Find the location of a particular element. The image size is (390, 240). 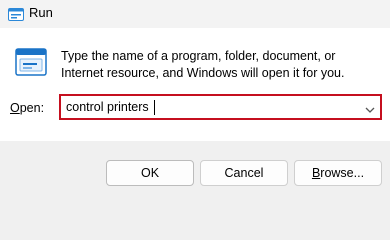

window-title: Run is located at coordinates (41, 12).